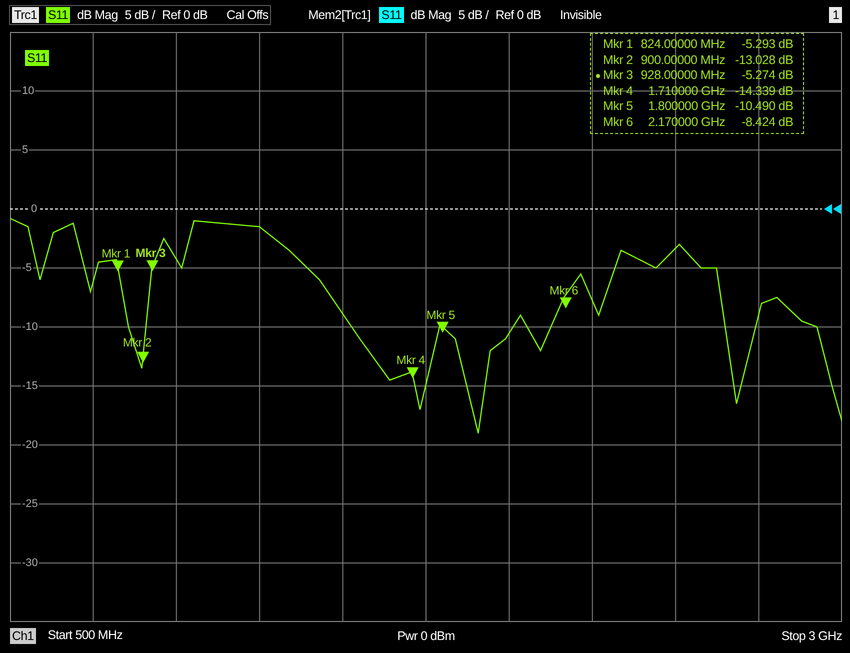  Describe the element at coordinates (564, 290) in the screenshot. I see `marker-label: Mkr 6` at that location.